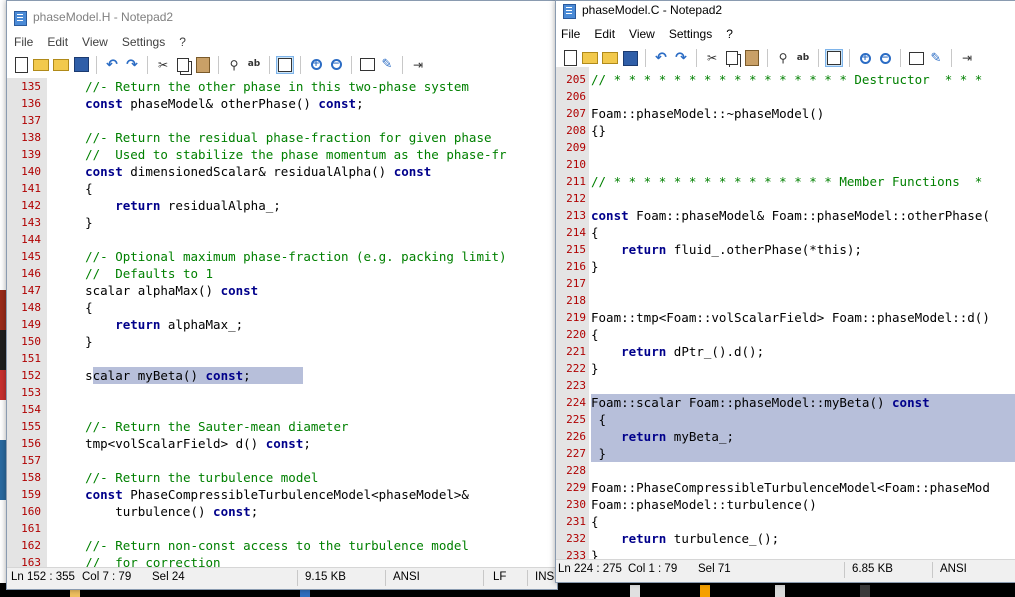  I want to click on zoom-out-button: −, so click(336, 65).